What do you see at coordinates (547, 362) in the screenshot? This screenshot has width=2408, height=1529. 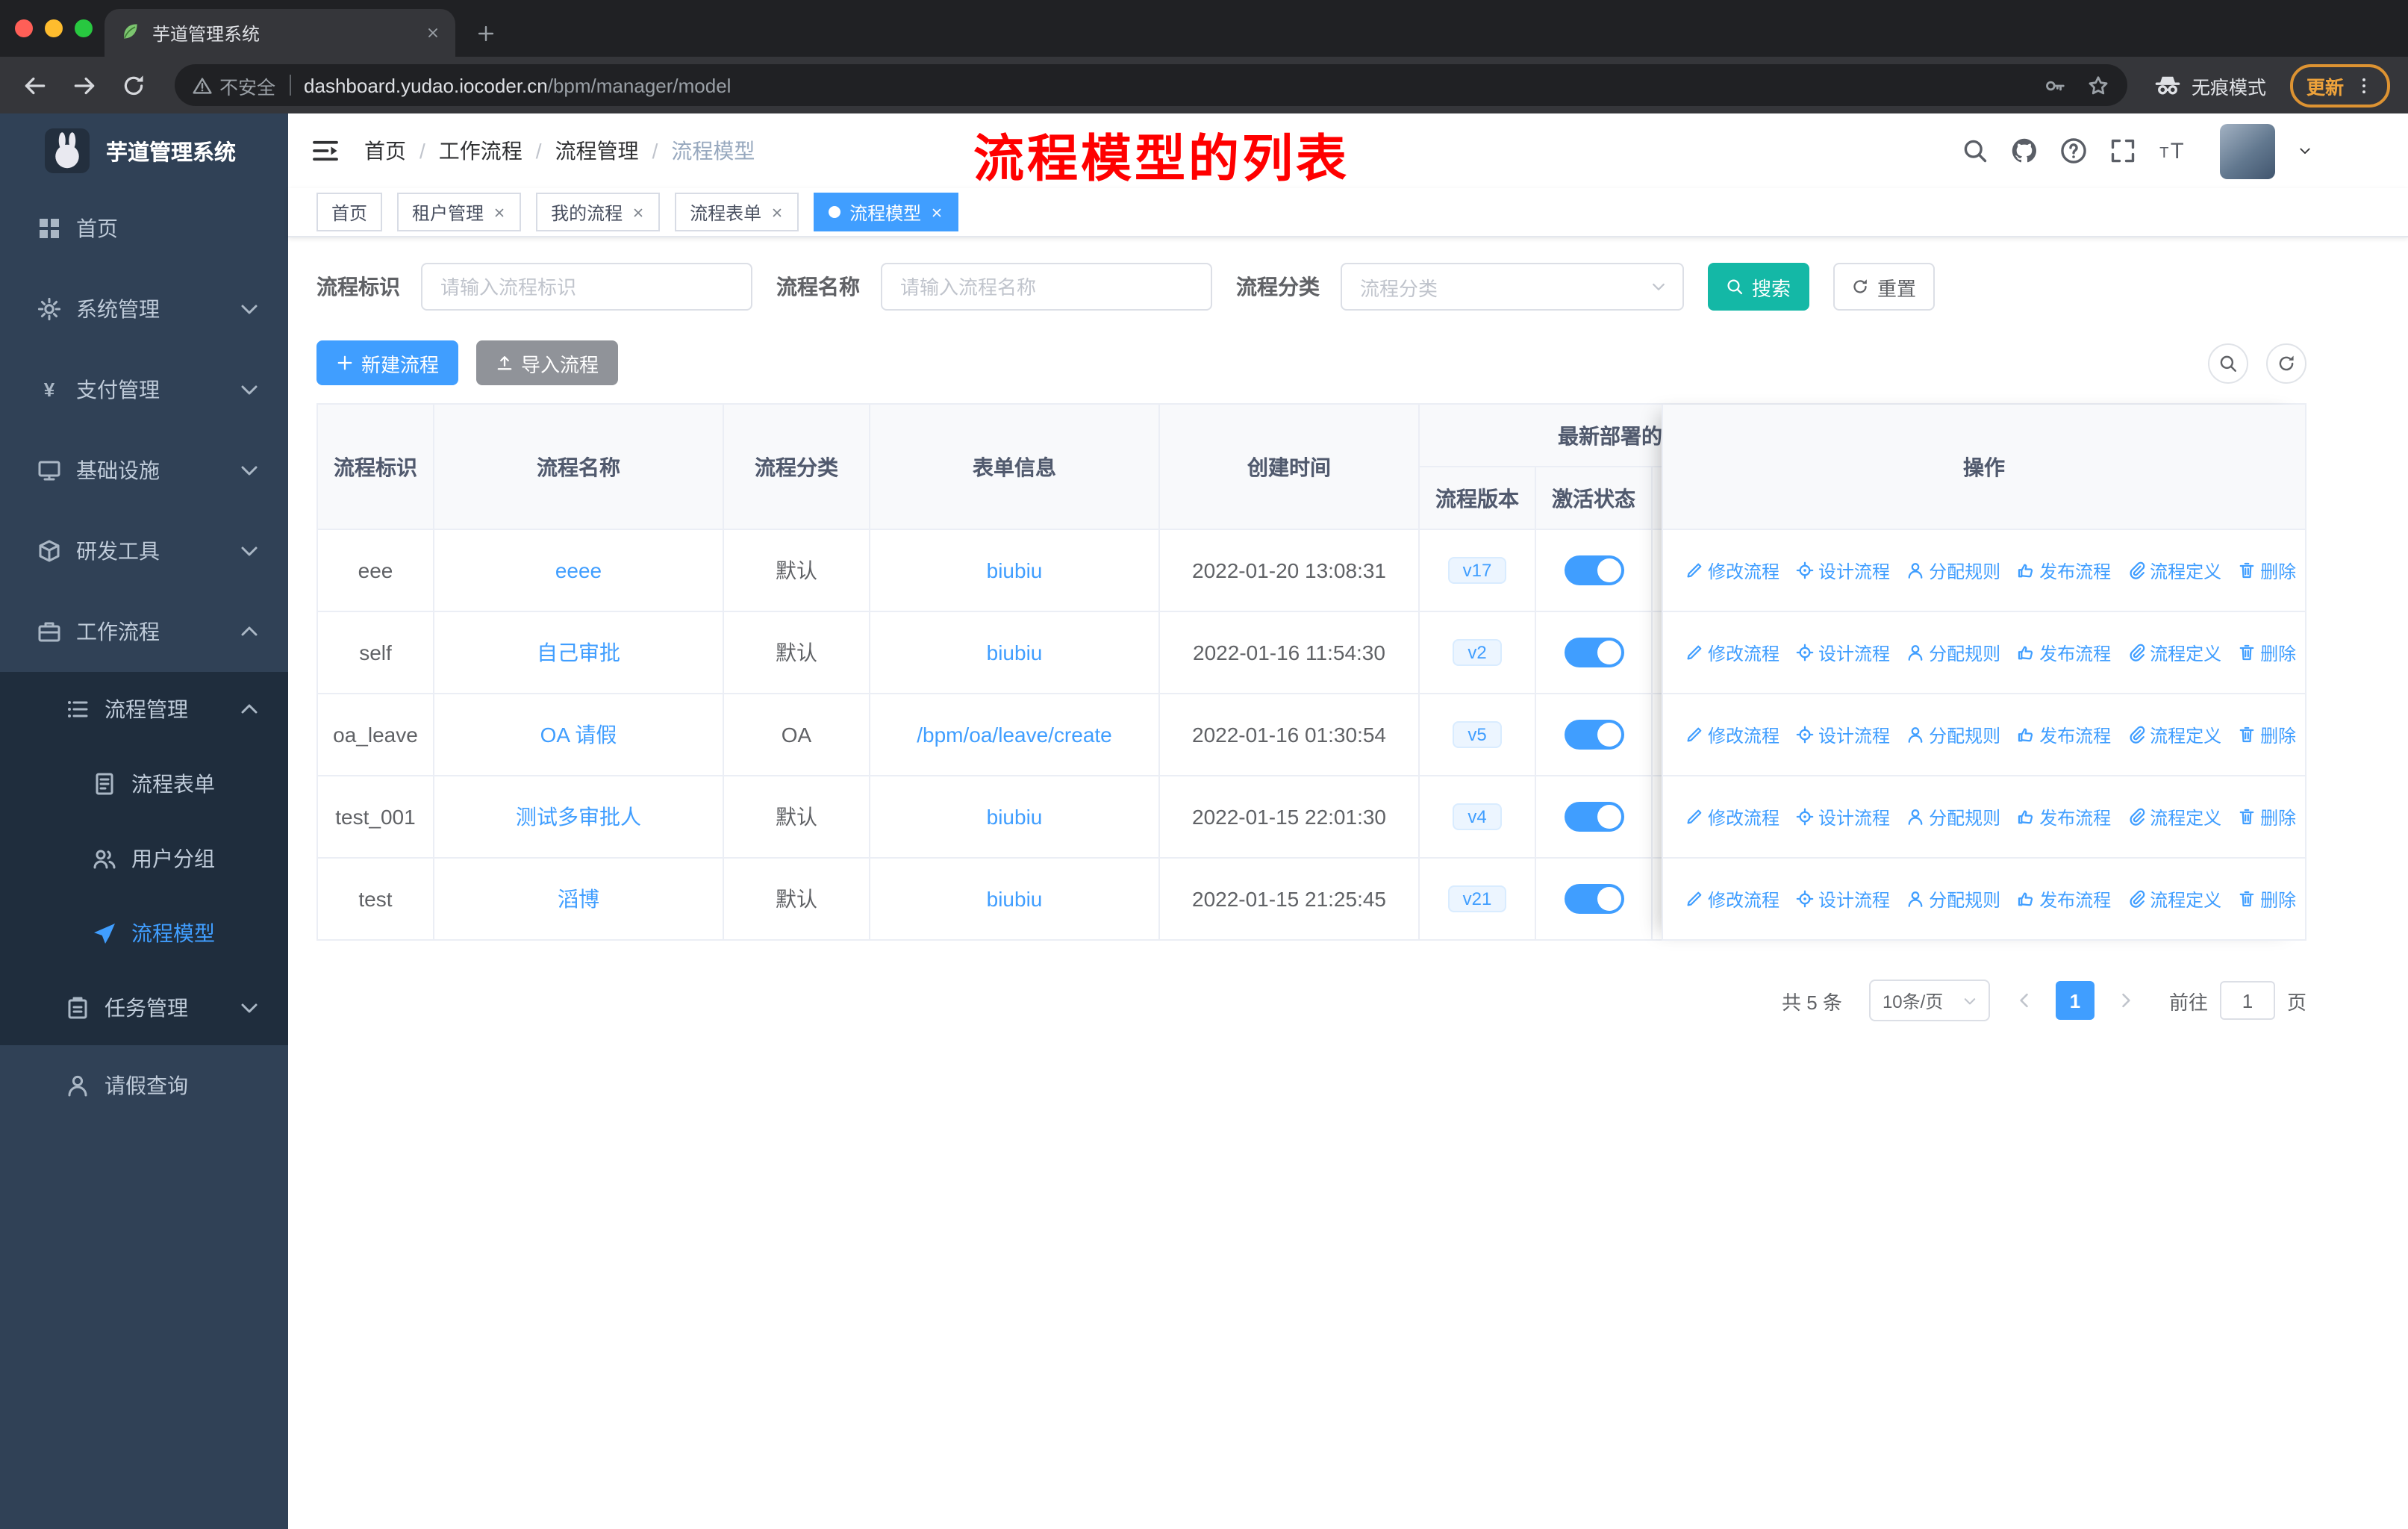 I see `import-process-button: 导入流程` at bounding box center [547, 362].